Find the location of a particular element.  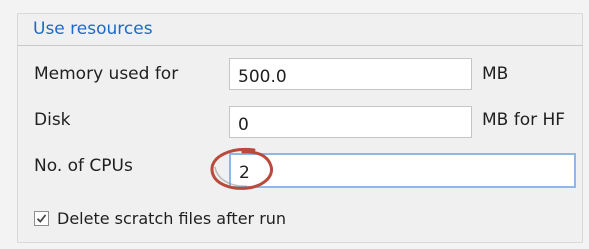

delete-scratch-checkbox is located at coordinates (41, 218).